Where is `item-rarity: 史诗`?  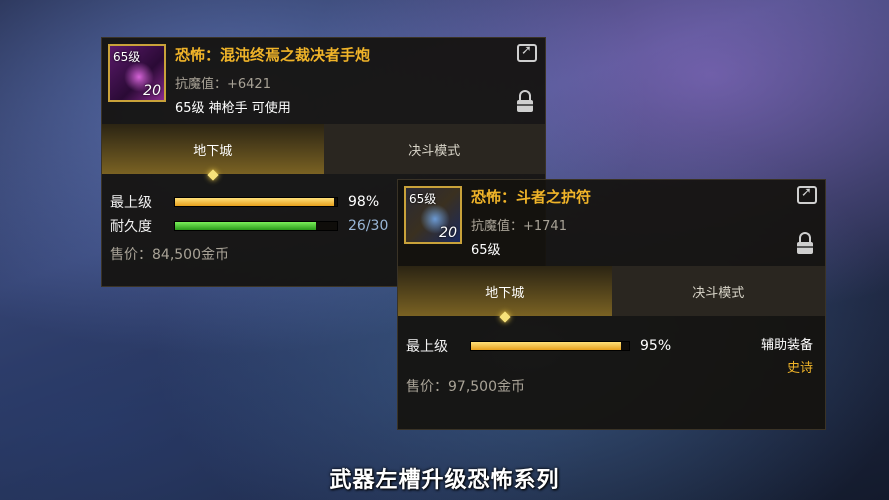
item-rarity: 史诗 is located at coordinates (799, 368).